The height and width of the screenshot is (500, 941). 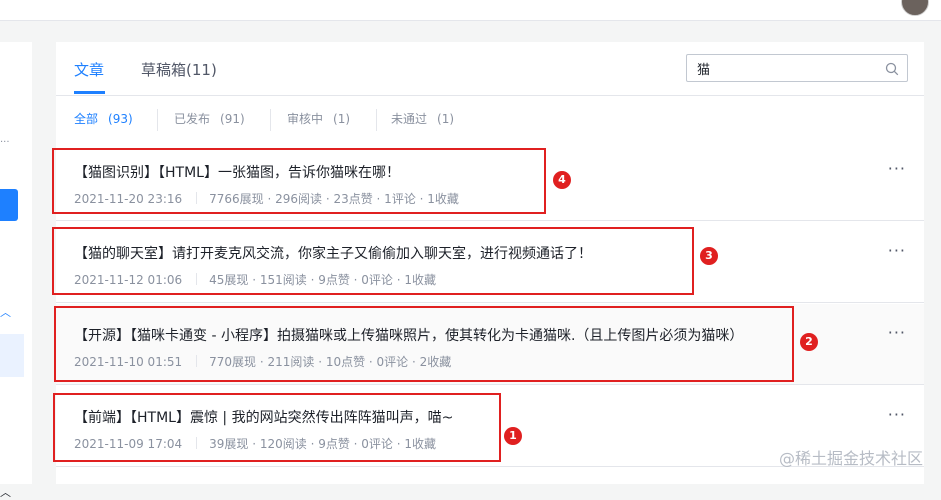 I want to click on article-title: 【猫图识别】【HTML】一张猫图，告诉你猫咪在哪！, so click(x=237, y=172).